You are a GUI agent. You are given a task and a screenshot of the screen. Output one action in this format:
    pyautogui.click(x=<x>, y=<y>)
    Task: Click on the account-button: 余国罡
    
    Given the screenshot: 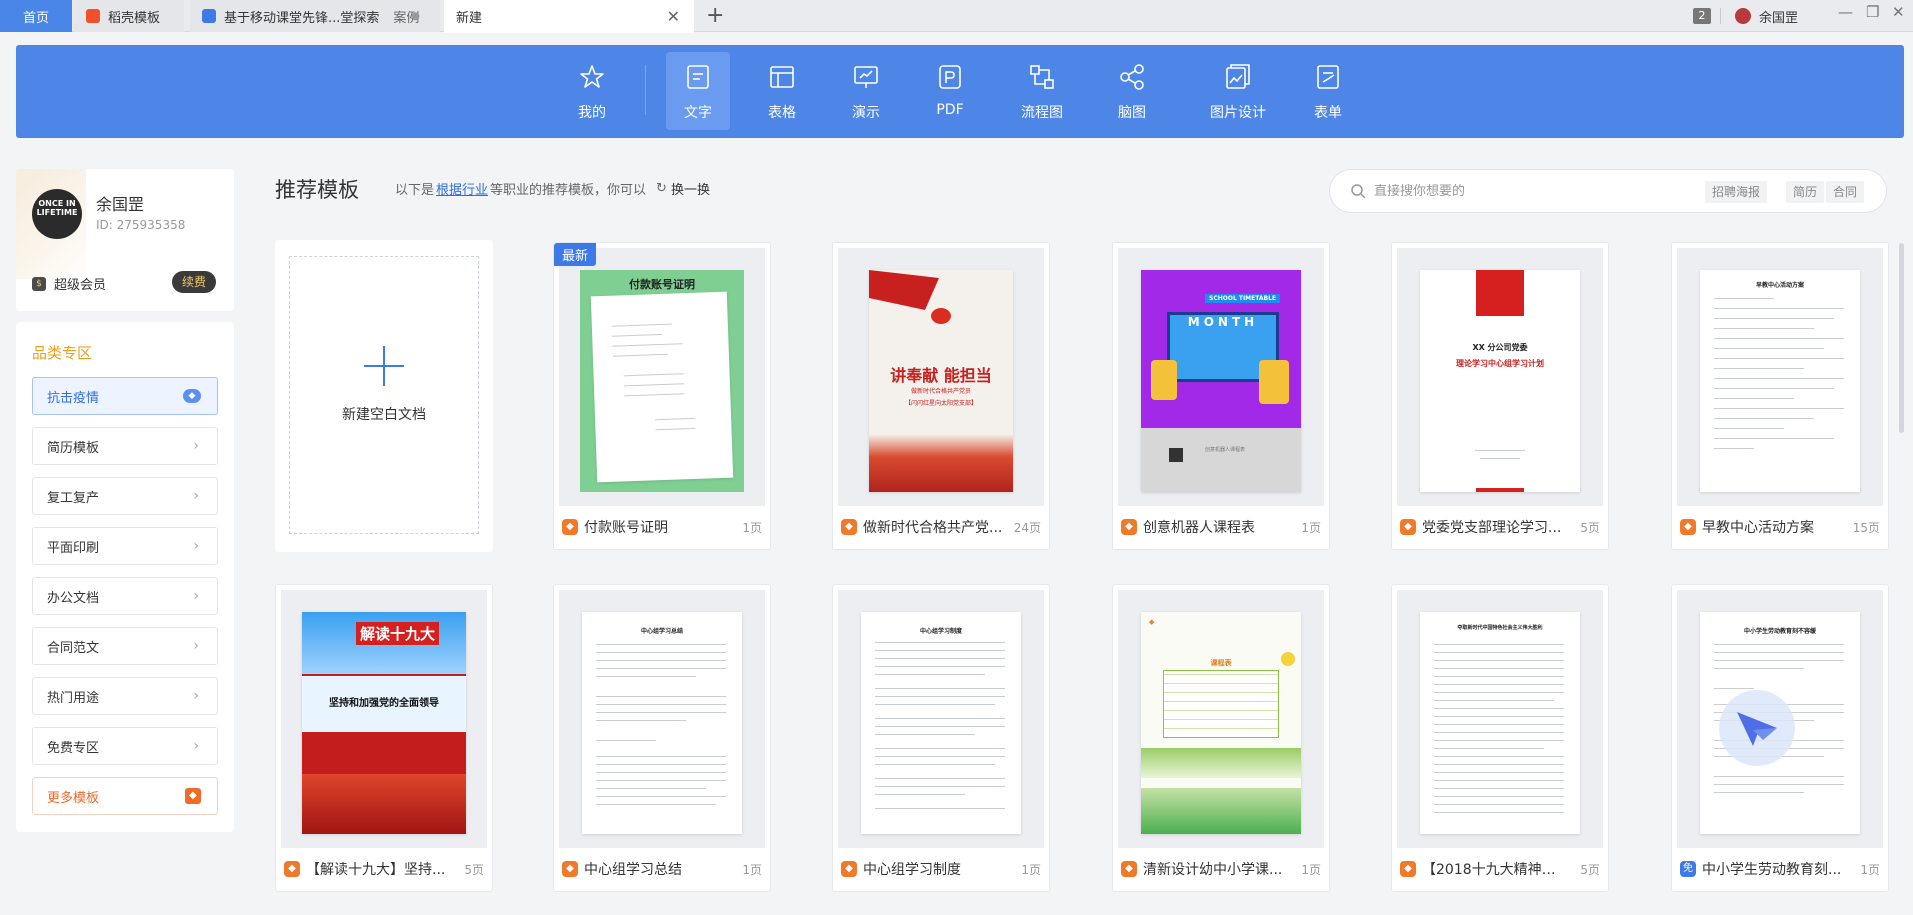 What is the action you would take?
    pyautogui.click(x=1766, y=16)
    